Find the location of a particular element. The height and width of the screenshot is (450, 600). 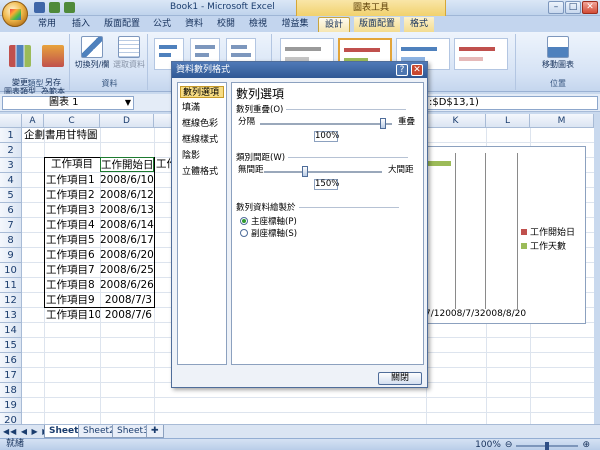

help-icon: ? is located at coordinates (402, 70).